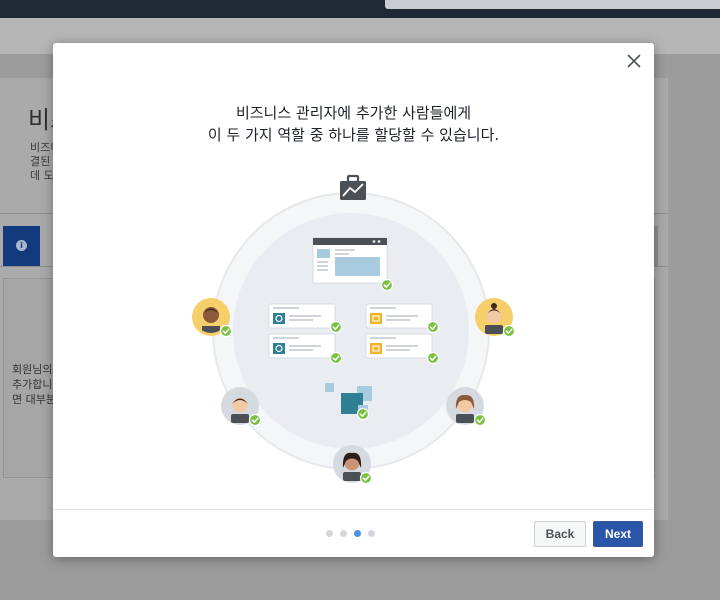  Describe the element at coordinates (360, 9) in the screenshot. I see `top-navigation-bar` at that location.